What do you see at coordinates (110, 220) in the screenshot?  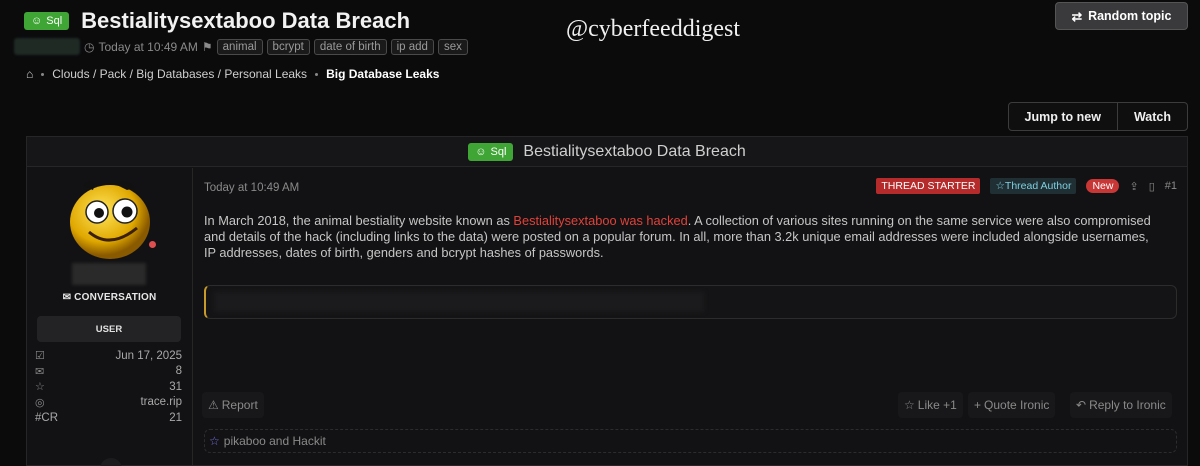 I see `avatar` at bounding box center [110, 220].